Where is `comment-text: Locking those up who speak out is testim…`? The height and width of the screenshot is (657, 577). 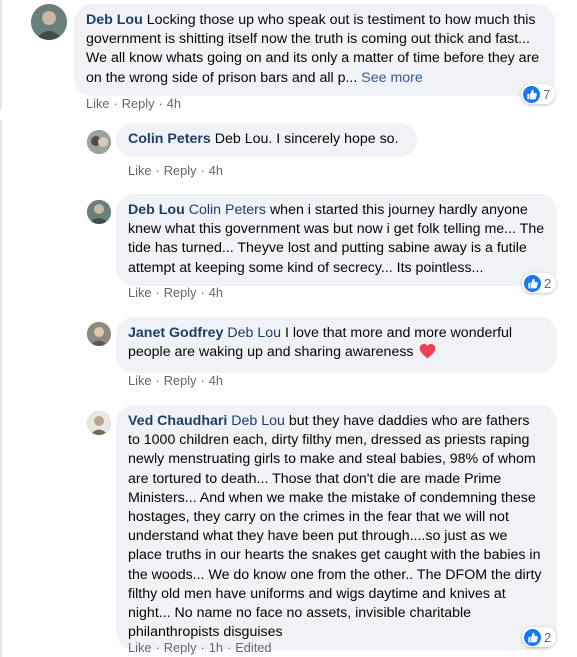 comment-text: Locking those up who speak out is testim… is located at coordinates (313, 49).